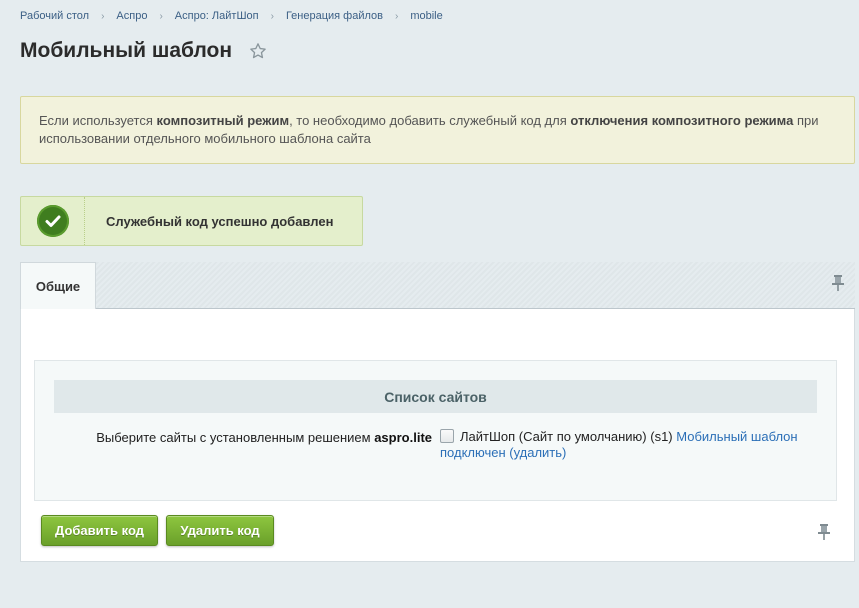  What do you see at coordinates (426, 16) in the screenshot?
I see `breadcrumb-item-mobile: mobile` at bounding box center [426, 16].